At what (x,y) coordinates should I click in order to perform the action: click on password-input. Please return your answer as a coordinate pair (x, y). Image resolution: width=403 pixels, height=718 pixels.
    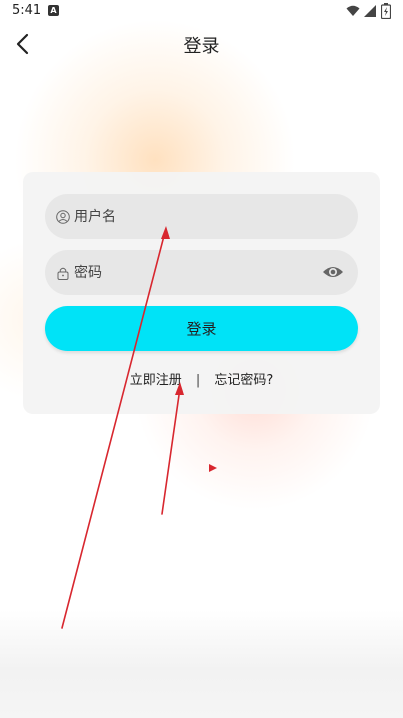
    Looking at the image, I should click on (189, 272).